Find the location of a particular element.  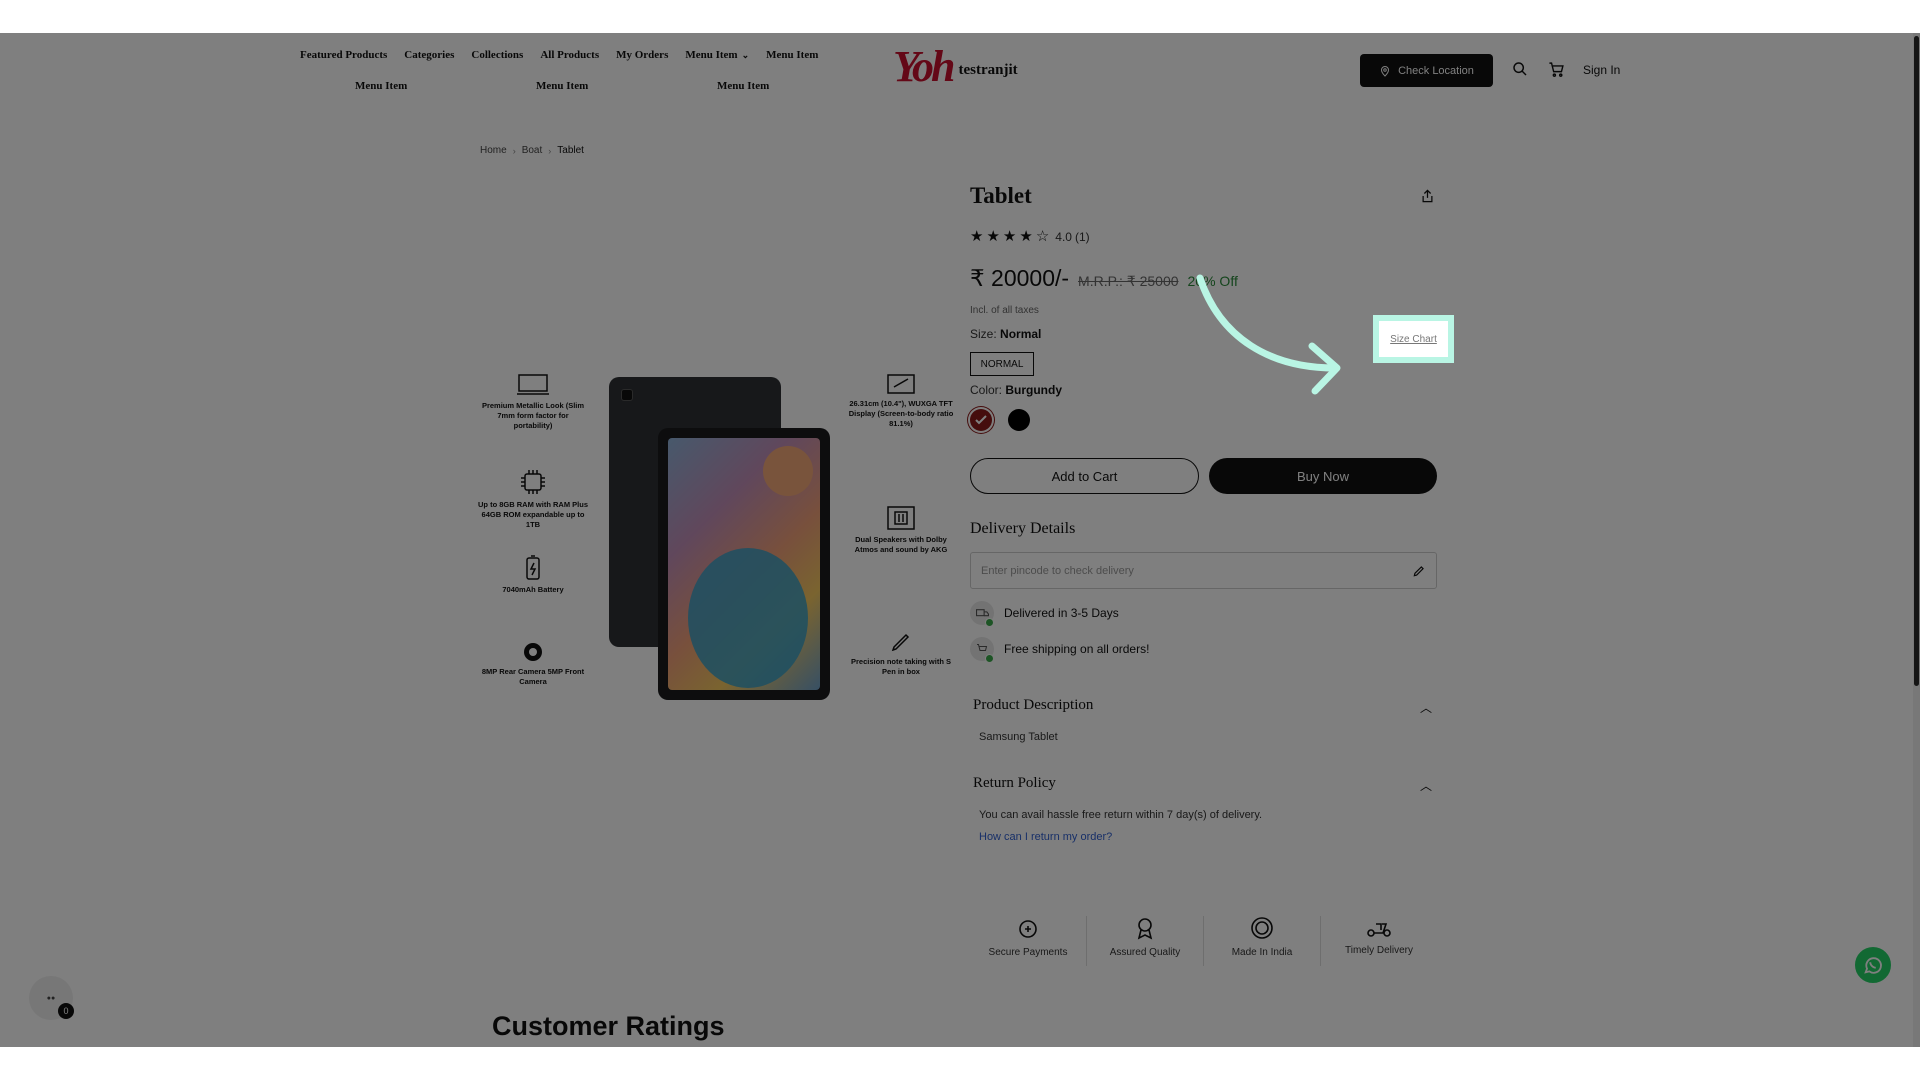

sign-in-link: Sign In is located at coordinates (1601, 70).